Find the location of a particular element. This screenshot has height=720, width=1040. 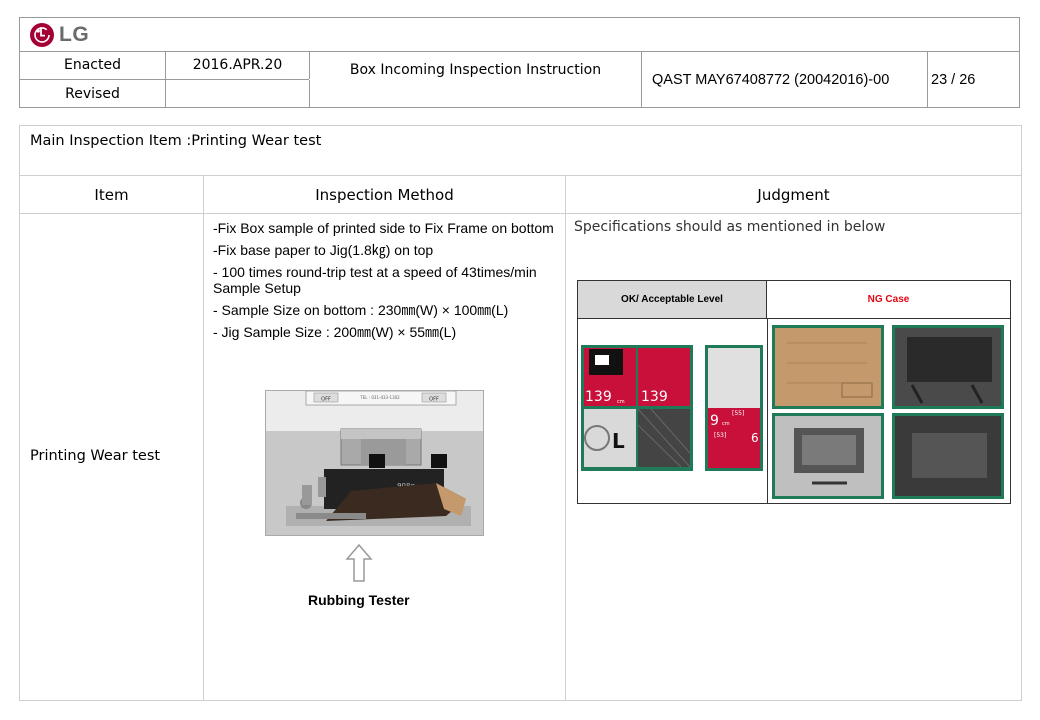

ok-level-header: OK/ Acceptable Level is located at coordinates (672, 300).